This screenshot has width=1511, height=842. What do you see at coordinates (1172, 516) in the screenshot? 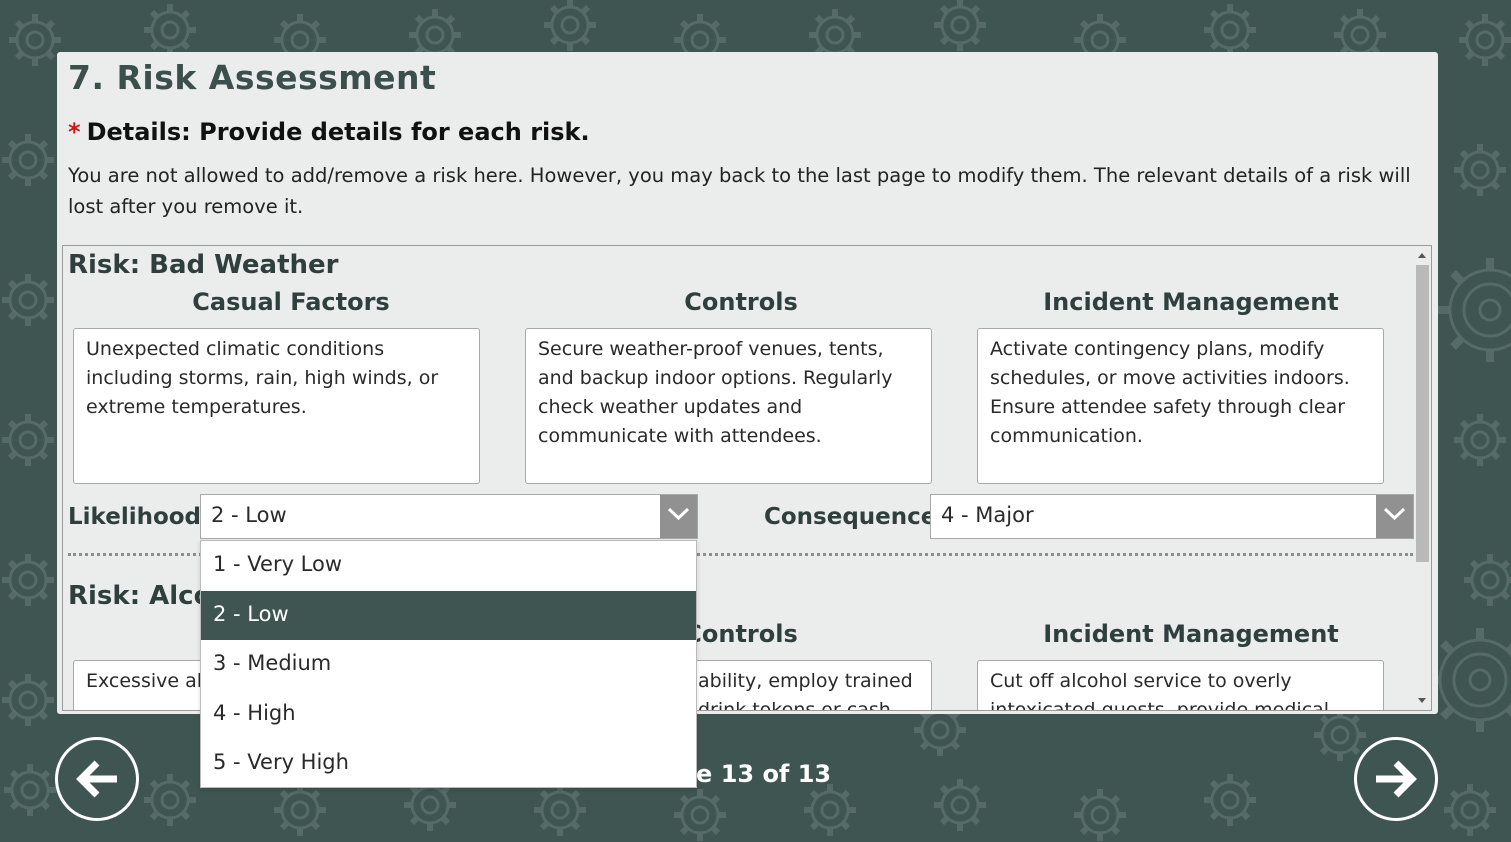
I see `consequence-select: 4 - Major` at bounding box center [1172, 516].